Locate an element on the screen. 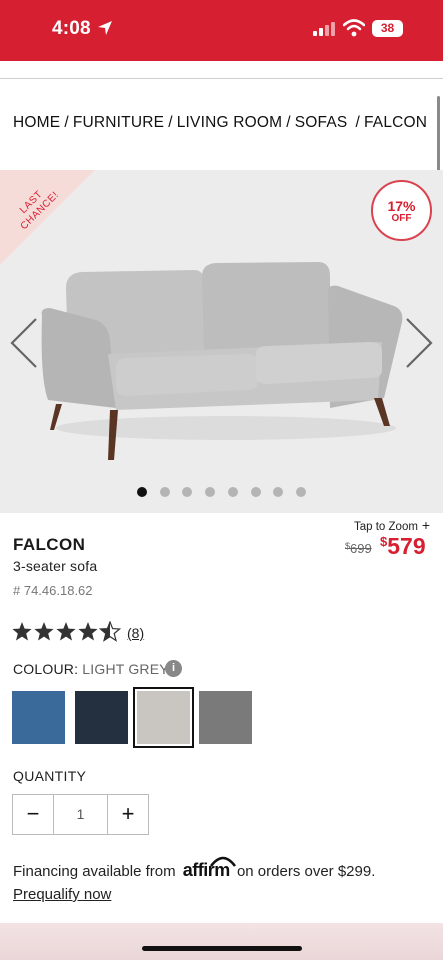  battery-indicator: 38 is located at coordinates (387, 28).